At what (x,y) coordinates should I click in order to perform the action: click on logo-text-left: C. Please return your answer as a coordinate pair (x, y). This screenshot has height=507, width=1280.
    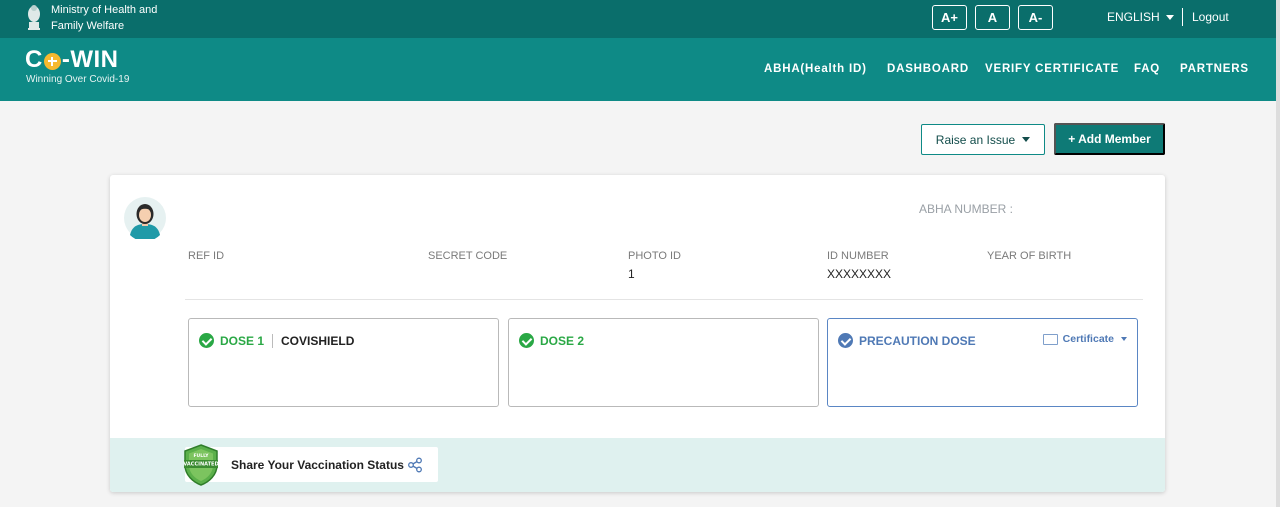
    Looking at the image, I should click on (34, 59).